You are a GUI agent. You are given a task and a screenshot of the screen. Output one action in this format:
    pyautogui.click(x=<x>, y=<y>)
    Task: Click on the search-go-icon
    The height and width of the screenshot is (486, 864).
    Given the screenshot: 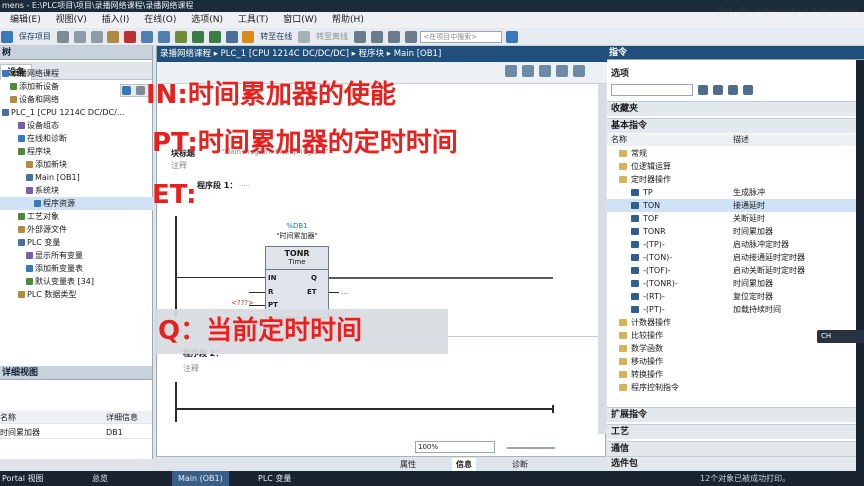 What is the action you would take?
    pyautogui.click(x=512, y=37)
    